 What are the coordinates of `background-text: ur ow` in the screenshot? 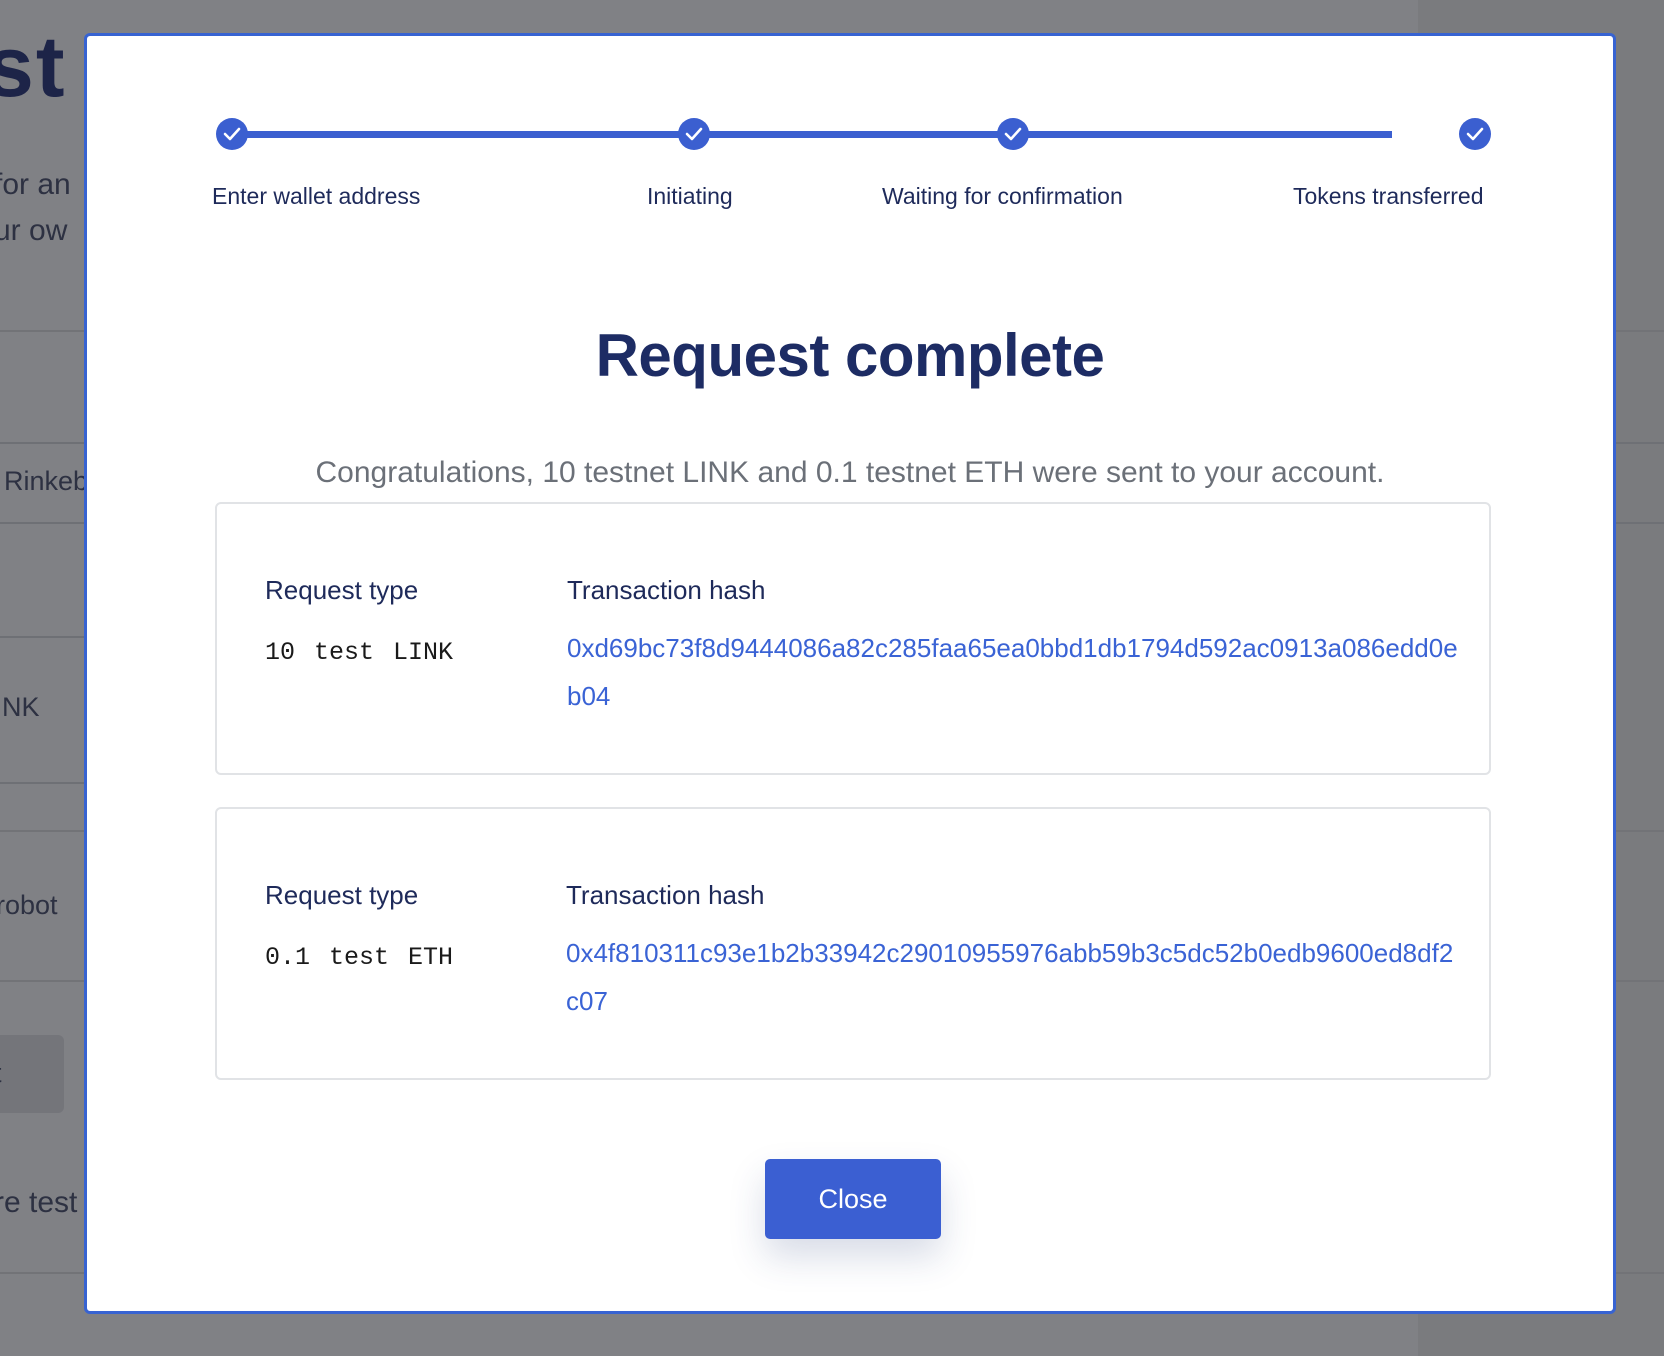 It's located at (34, 230).